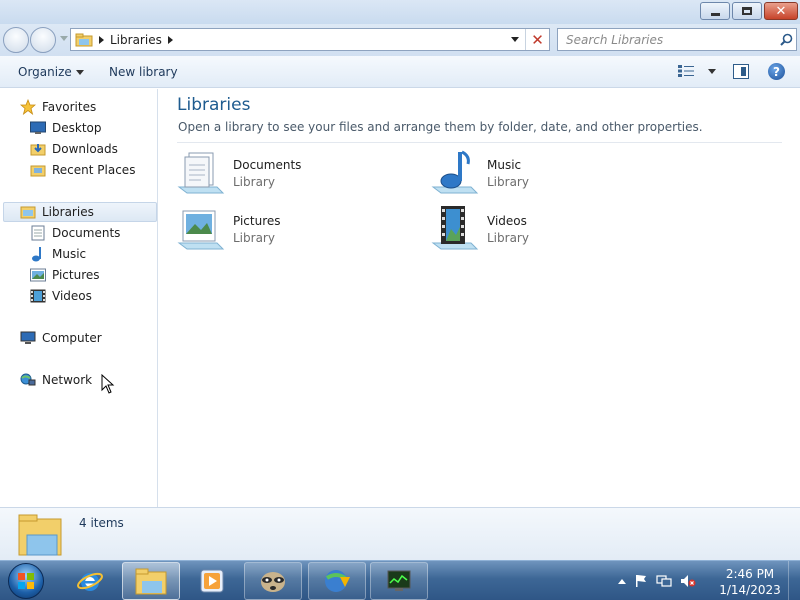  What do you see at coordinates (641, 581) in the screenshot?
I see `action-center-flag-icon` at bounding box center [641, 581].